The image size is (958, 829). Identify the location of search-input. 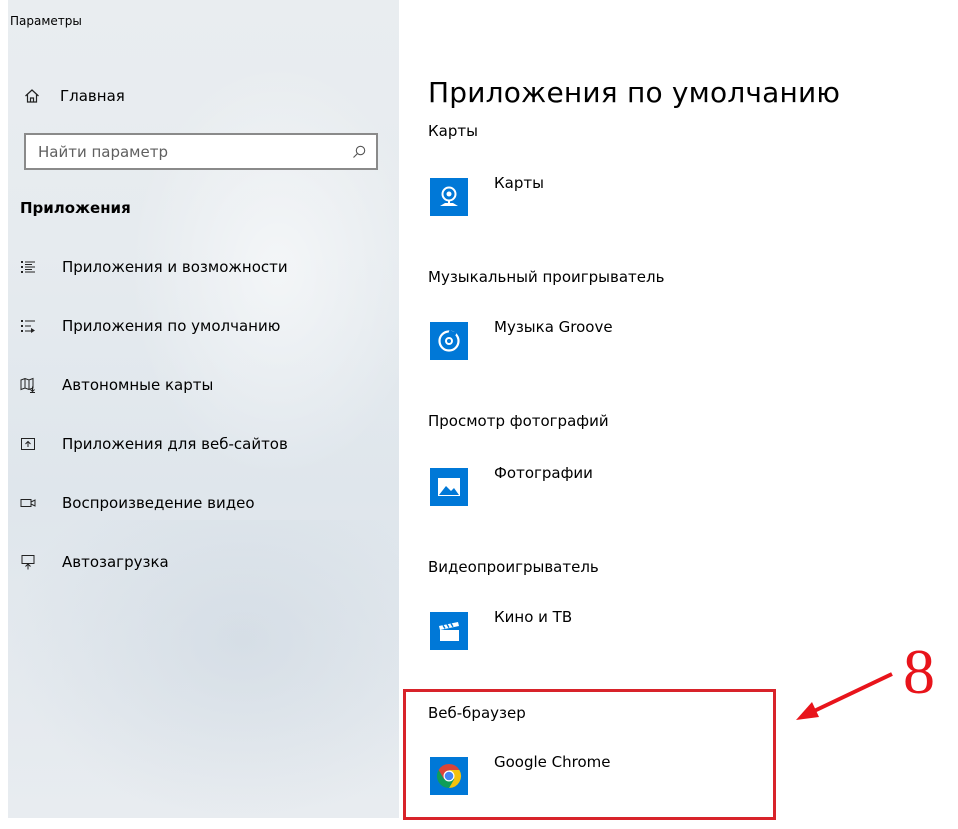
(184, 151).